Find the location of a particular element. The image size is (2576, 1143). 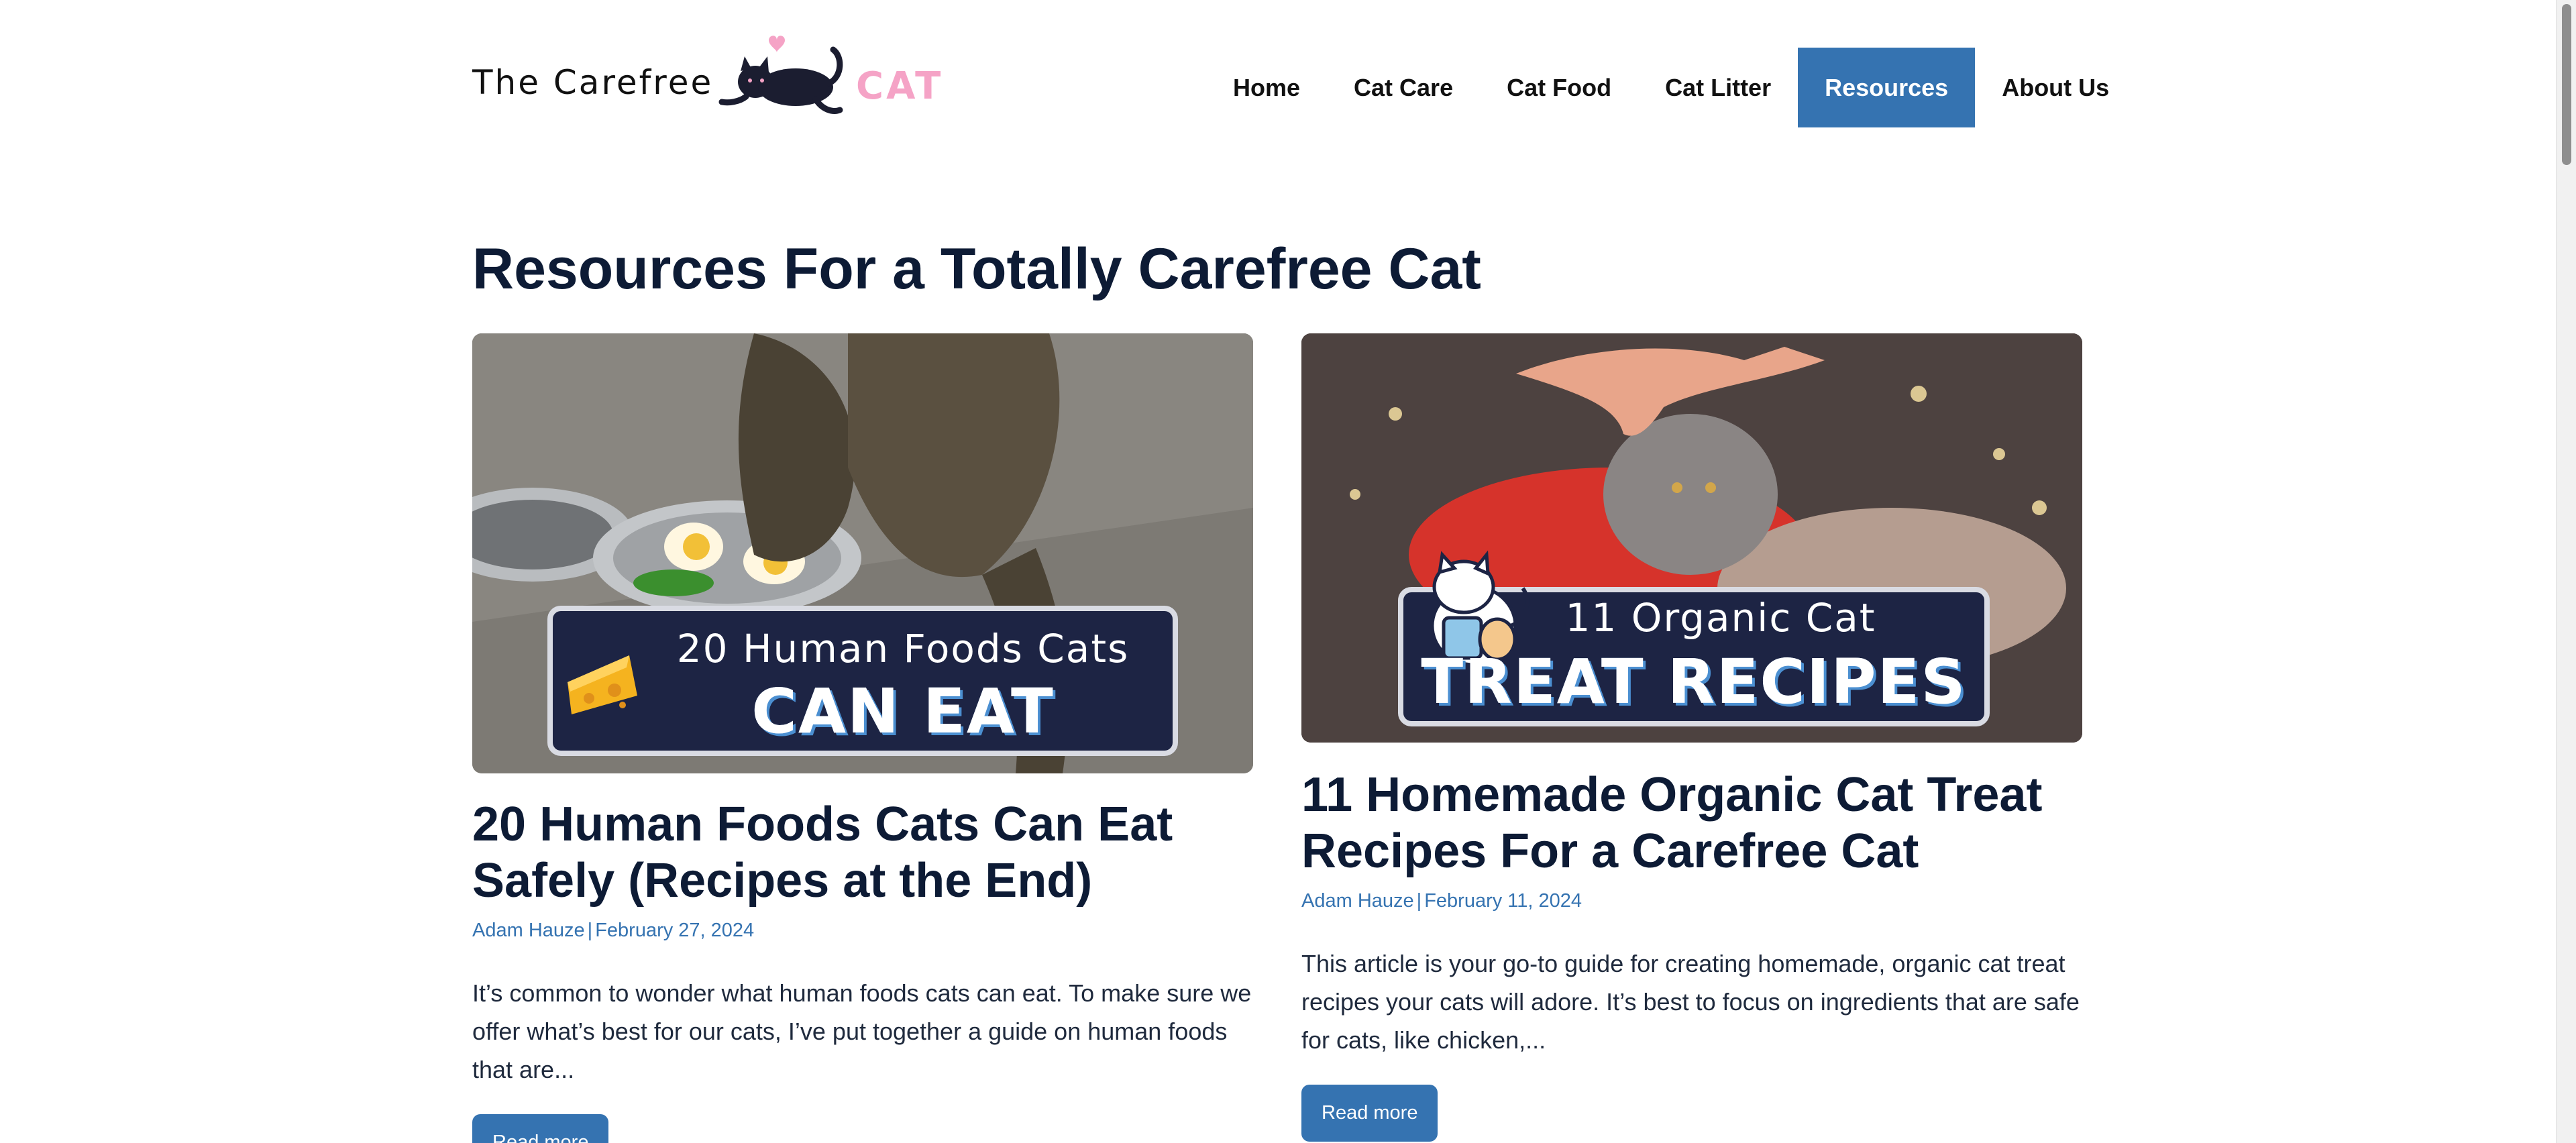

post-image-banner: 20 Human Foods Cats CAN EAT is located at coordinates (862, 681).